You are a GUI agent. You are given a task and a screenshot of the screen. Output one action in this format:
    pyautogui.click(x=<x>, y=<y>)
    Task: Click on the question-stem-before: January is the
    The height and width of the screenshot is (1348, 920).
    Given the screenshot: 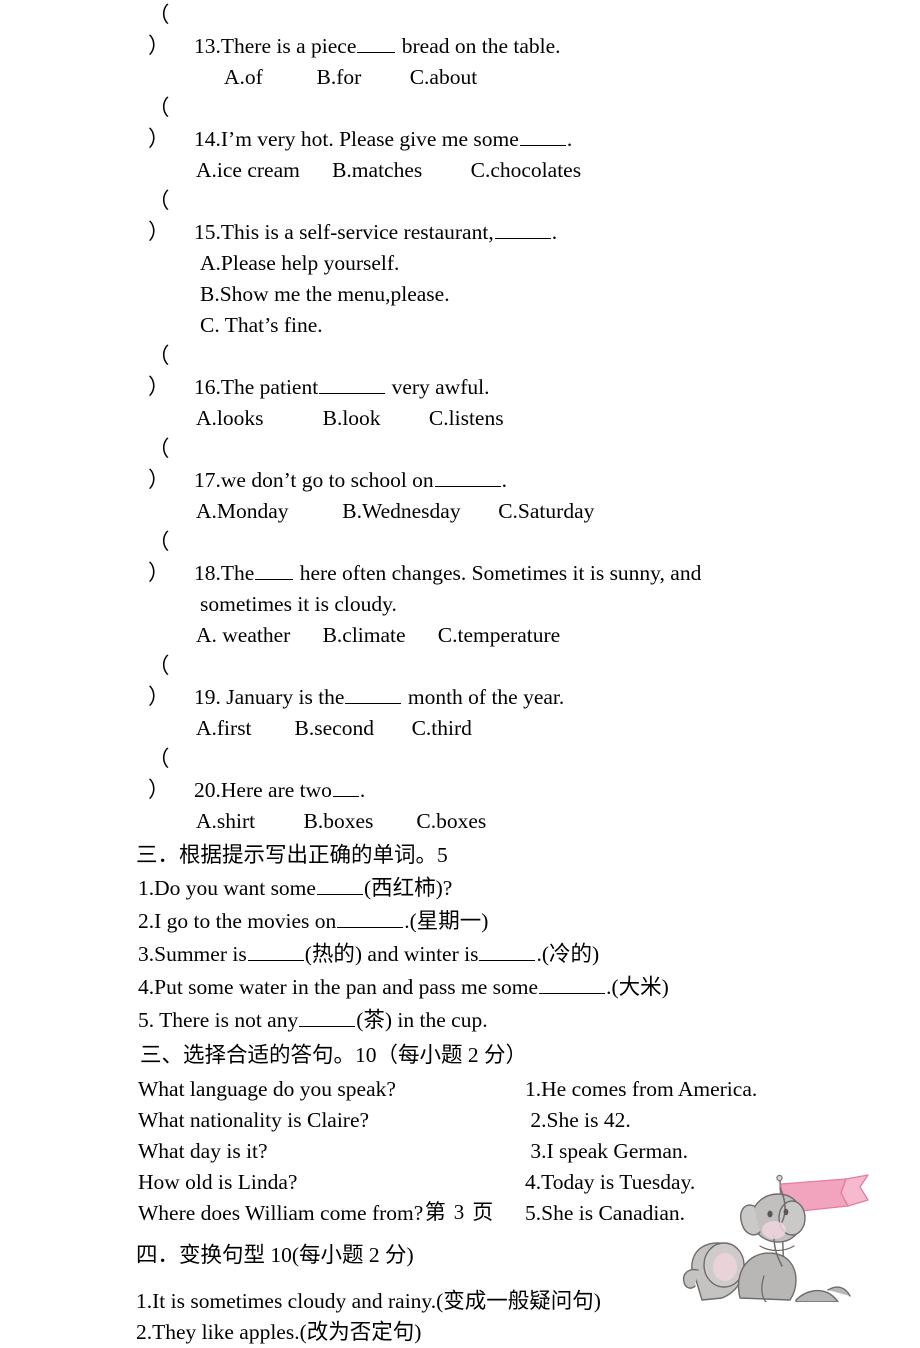 What is the action you would take?
    pyautogui.click(x=282, y=697)
    